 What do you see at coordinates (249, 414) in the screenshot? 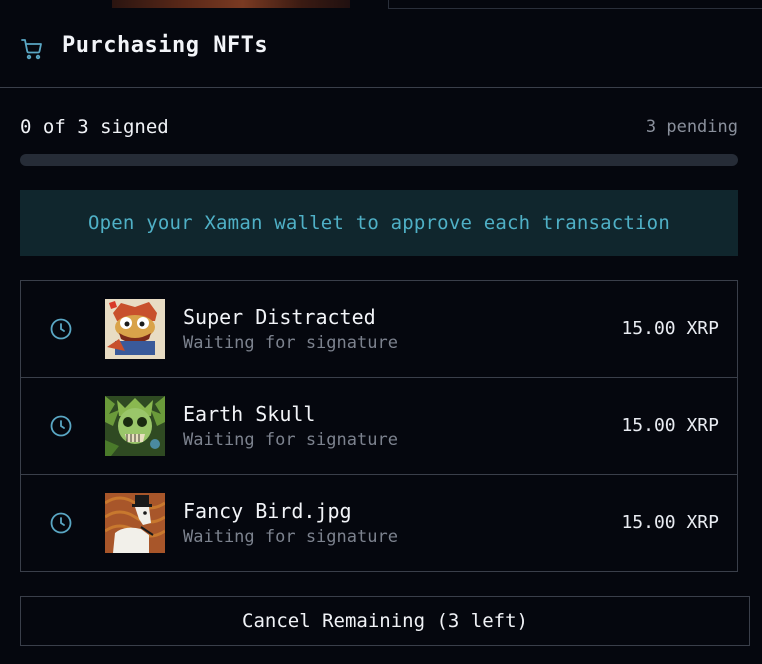
I see `nft-name: Earth Skull` at bounding box center [249, 414].